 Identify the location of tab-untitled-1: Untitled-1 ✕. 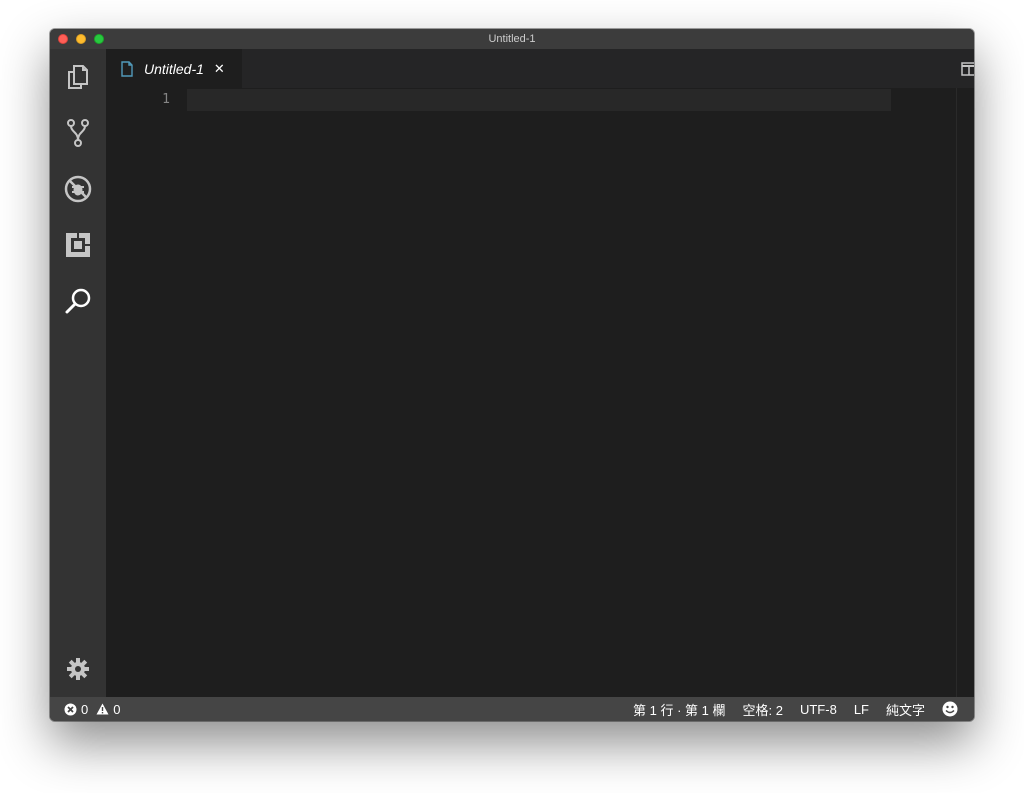
(174, 68).